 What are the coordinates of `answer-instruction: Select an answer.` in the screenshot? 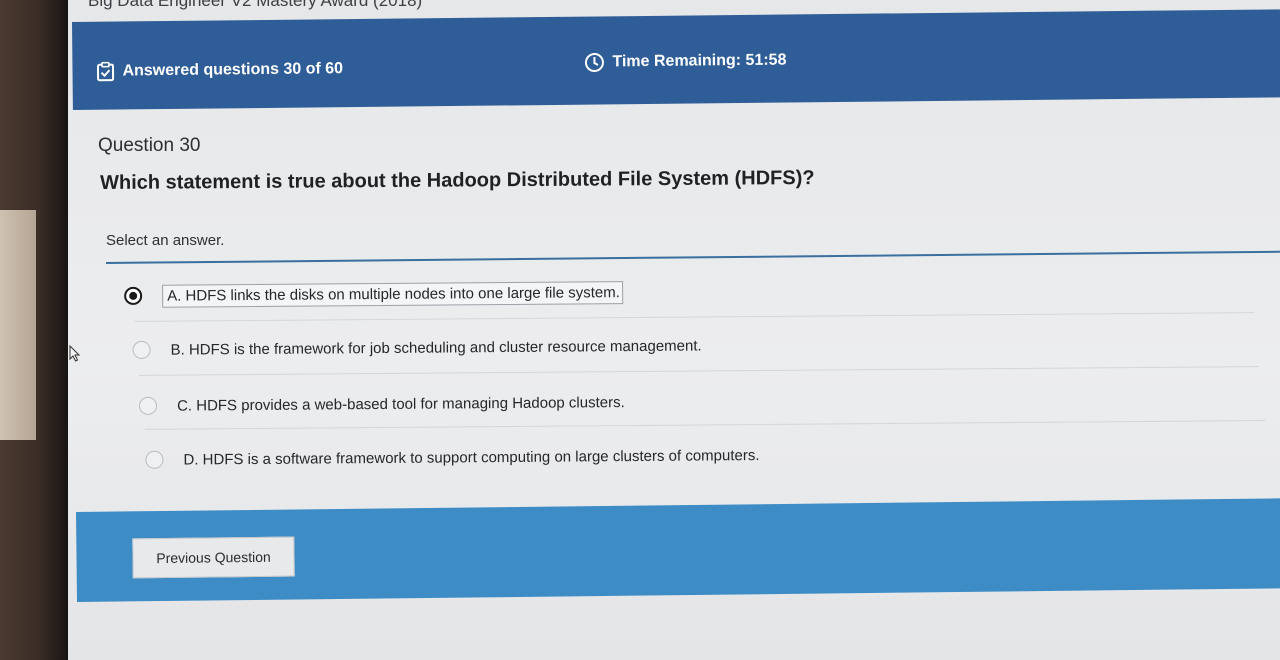 It's located at (165, 240).